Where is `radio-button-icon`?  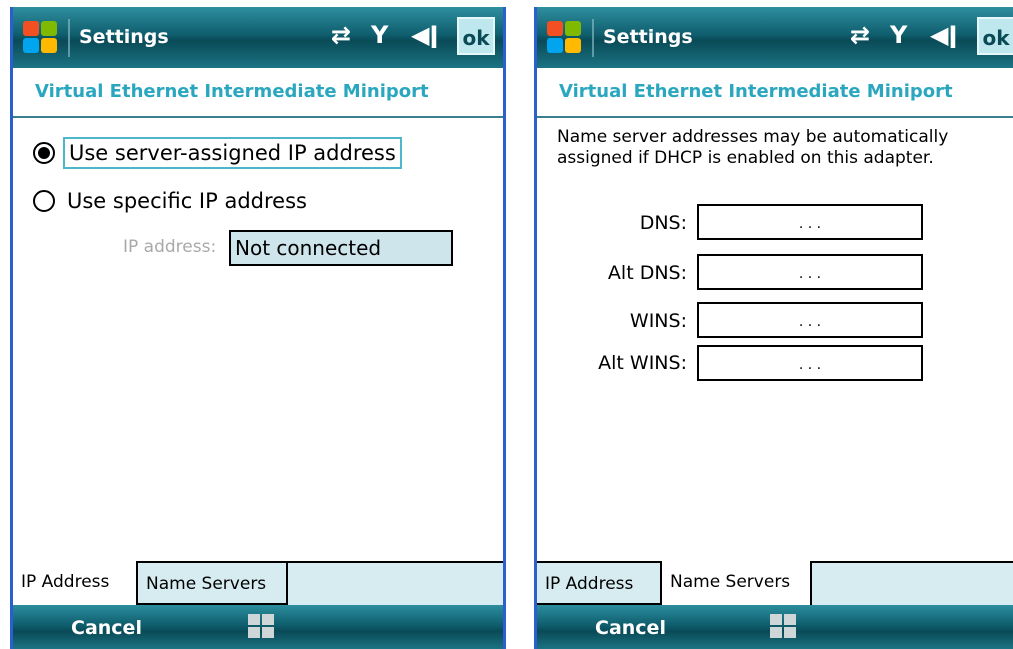
radio-button-icon is located at coordinates (44, 201).